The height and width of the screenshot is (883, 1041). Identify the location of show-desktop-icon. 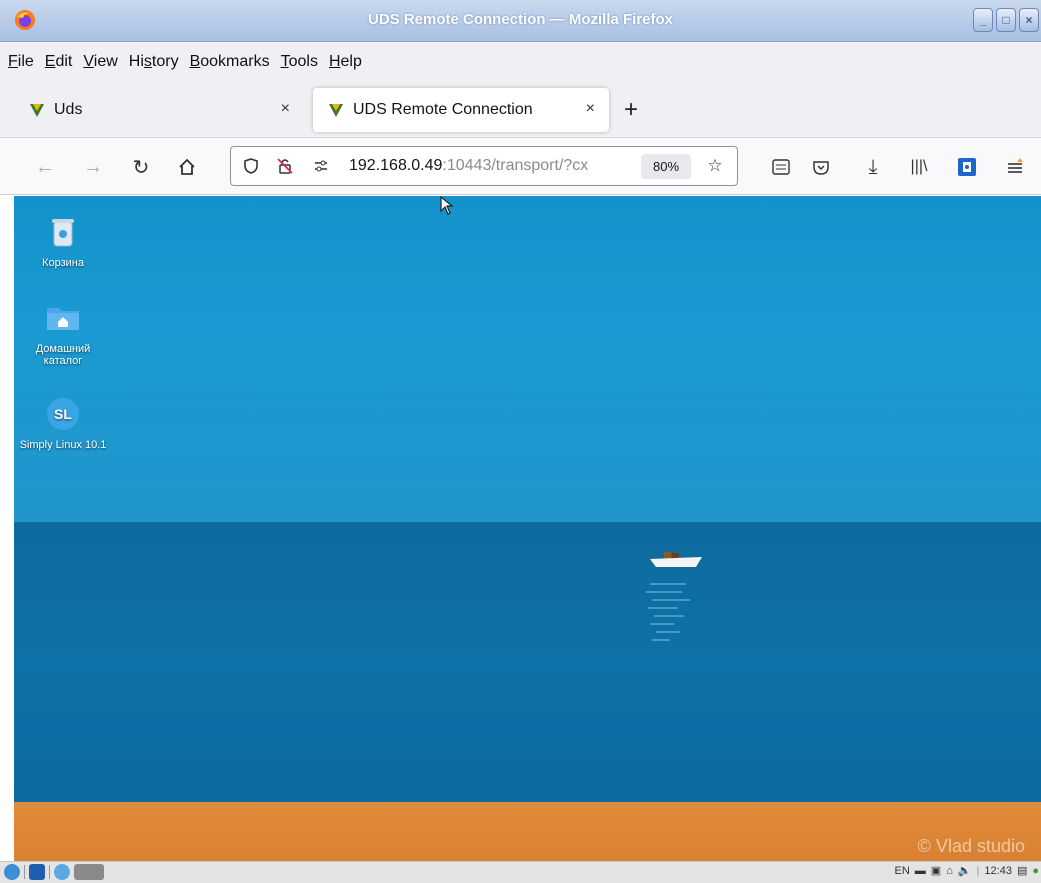
(37, 872).